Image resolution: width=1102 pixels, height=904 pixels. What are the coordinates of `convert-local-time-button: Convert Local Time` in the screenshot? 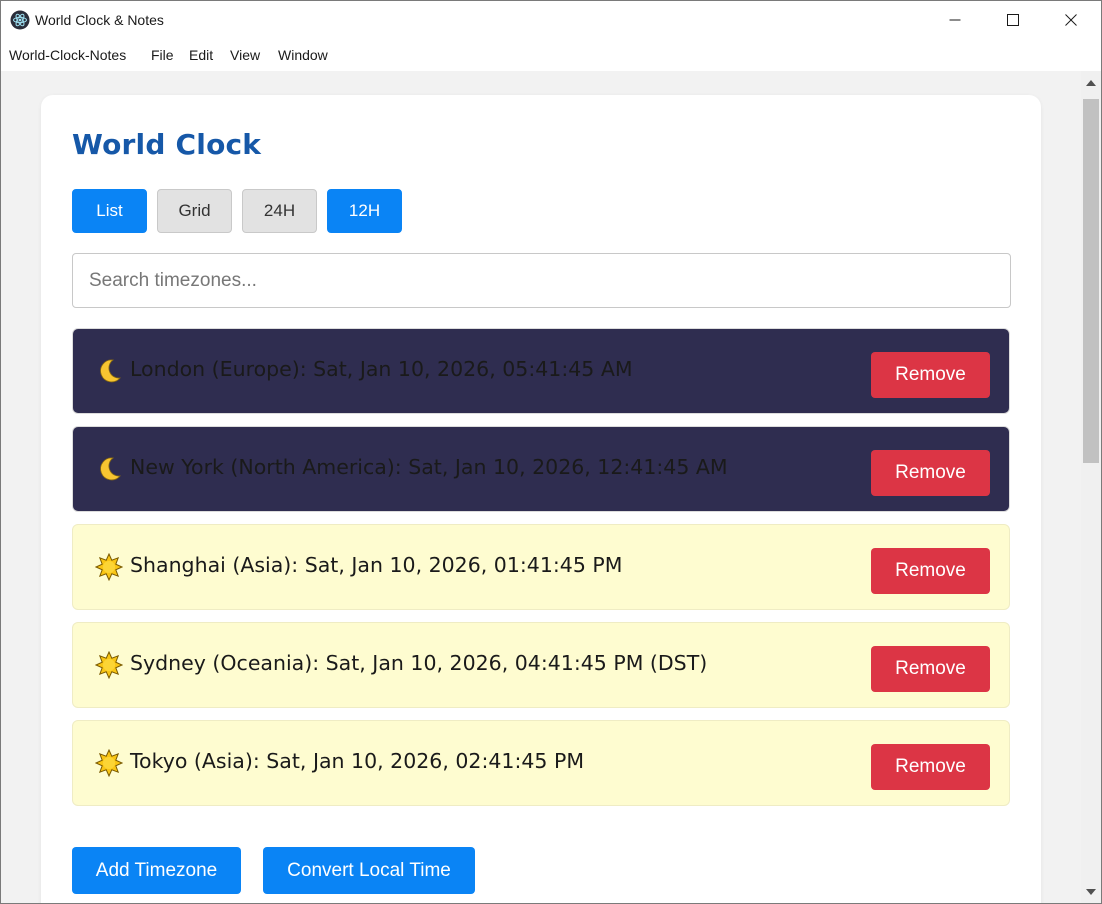 It's located at (369, 870).